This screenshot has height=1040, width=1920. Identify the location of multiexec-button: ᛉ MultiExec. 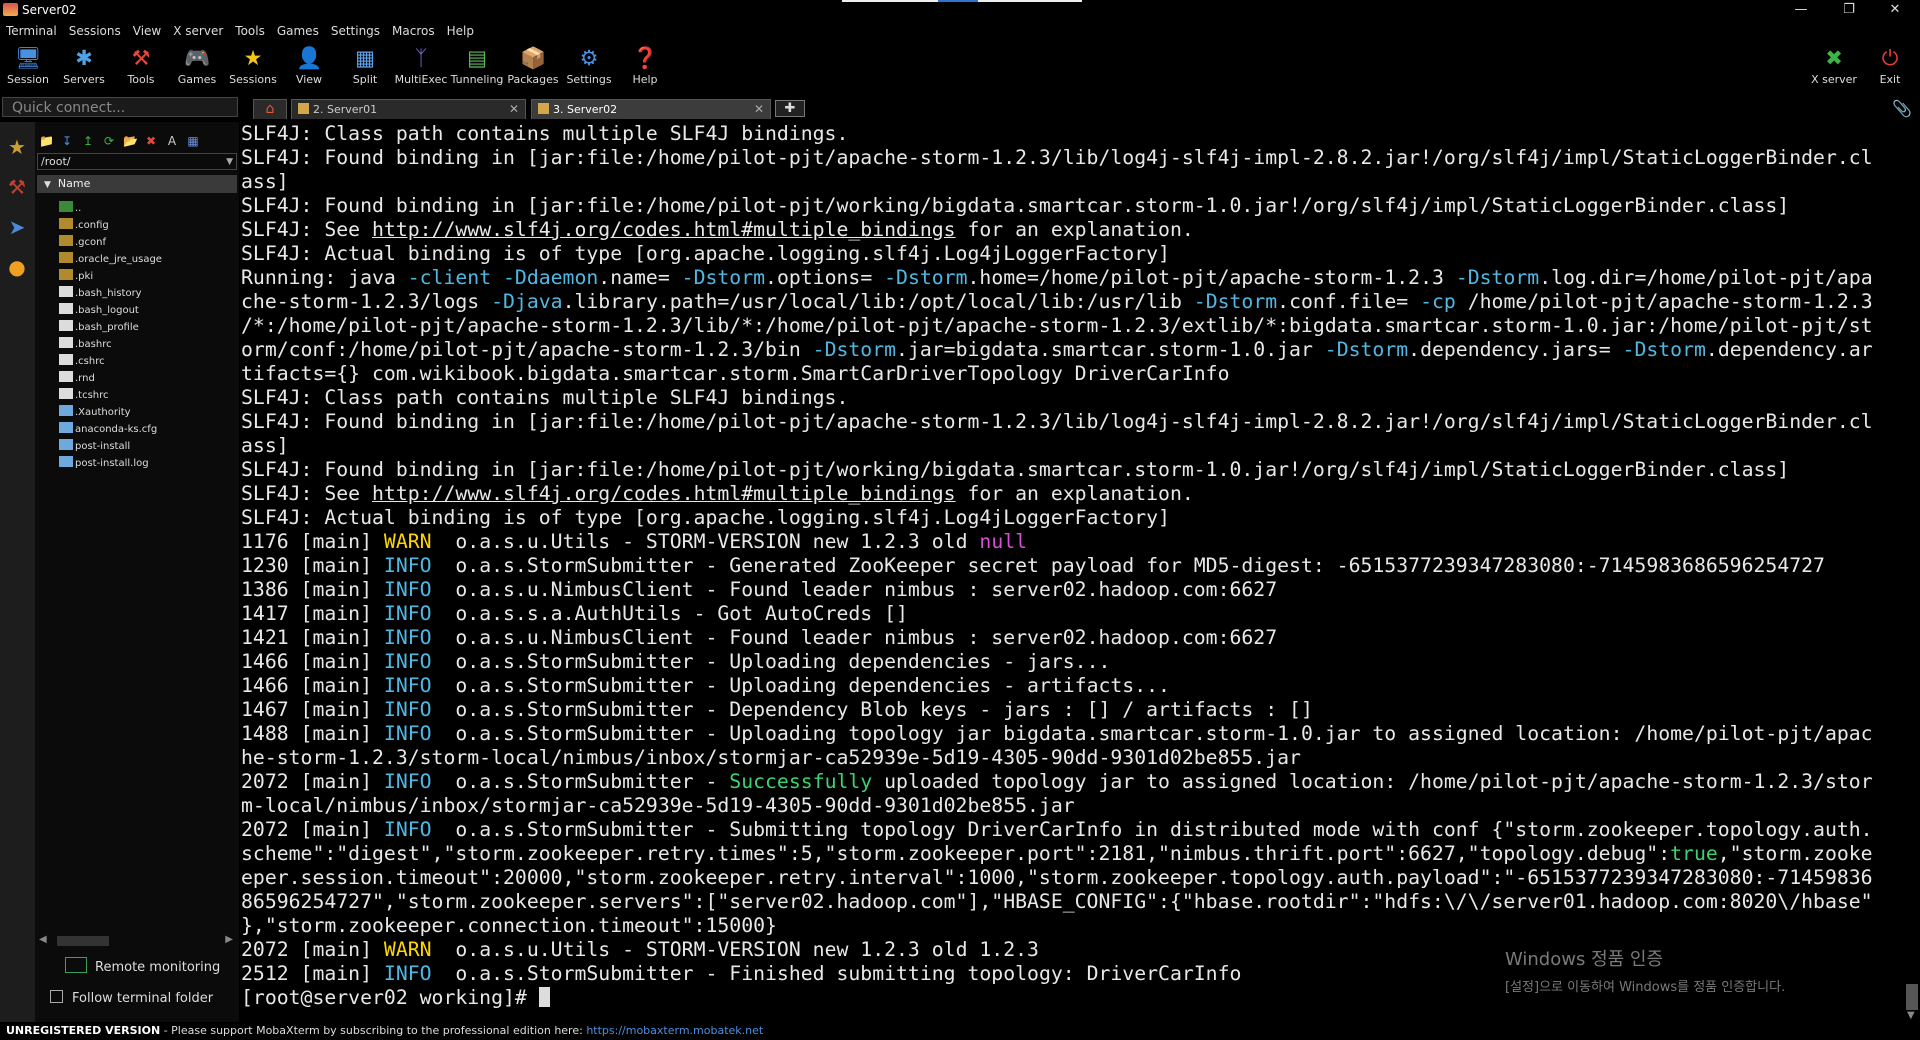
(421, 67).